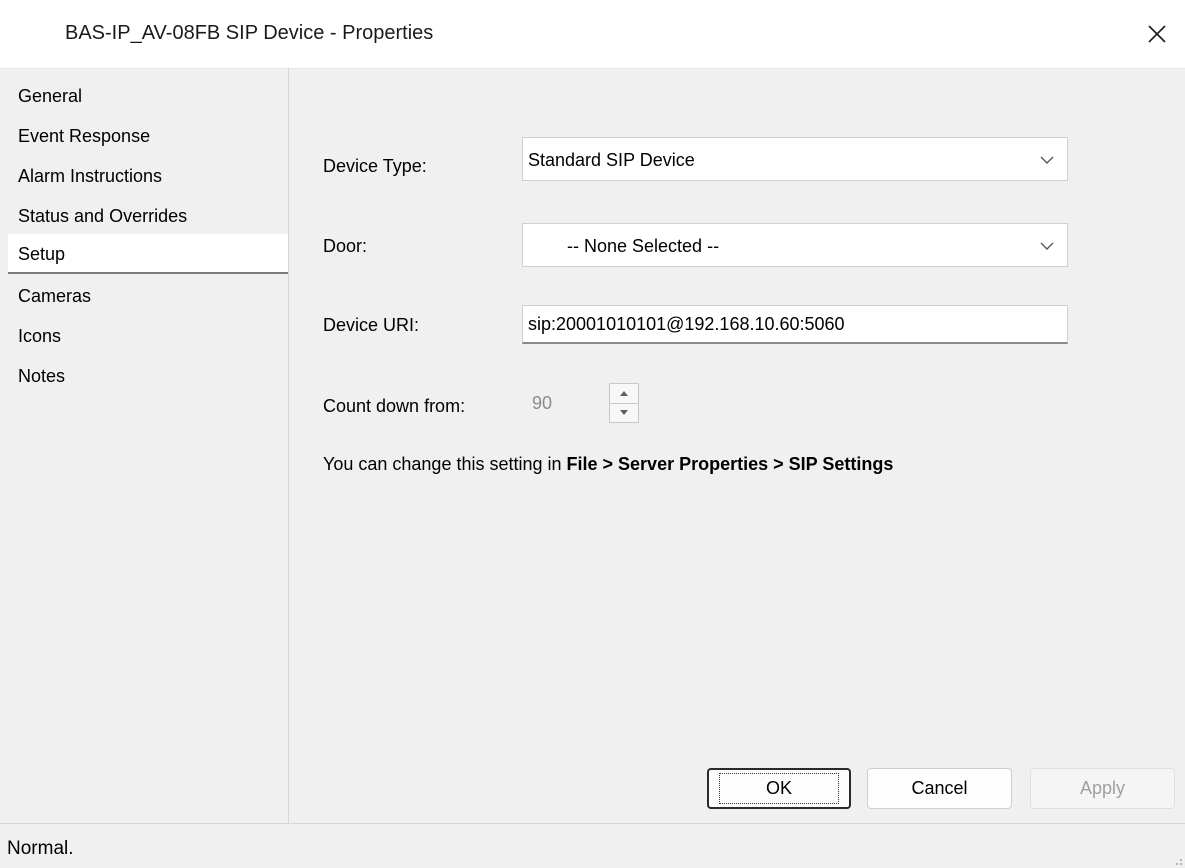 This screenshot has height=868, width=1185. I want to click on status-text: Normal., so click(40, 848).